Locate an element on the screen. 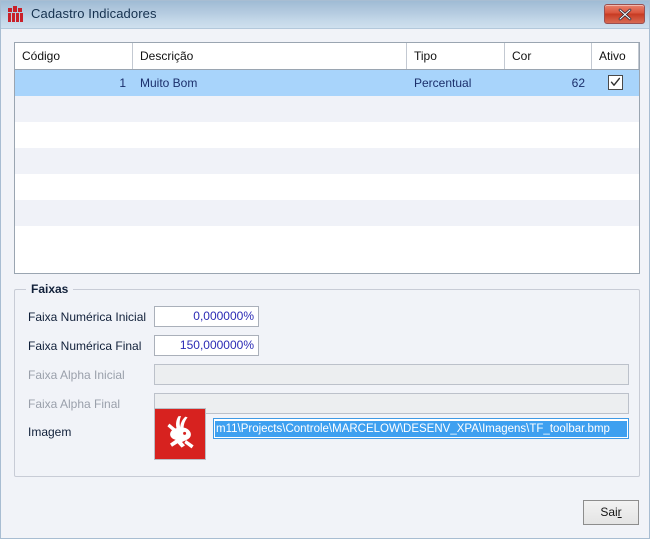 The height and width of the screenshot is (539, 650). grid-cell-descricao: Muito Bom is located at coordinates (169, 83).